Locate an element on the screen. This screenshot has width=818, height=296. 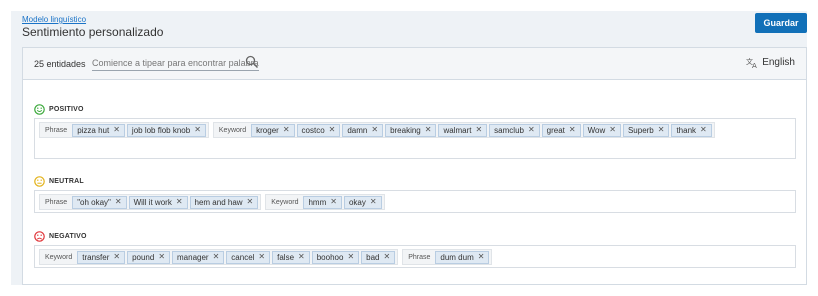
neutral-face-icon is located at coordinates (39, 181).